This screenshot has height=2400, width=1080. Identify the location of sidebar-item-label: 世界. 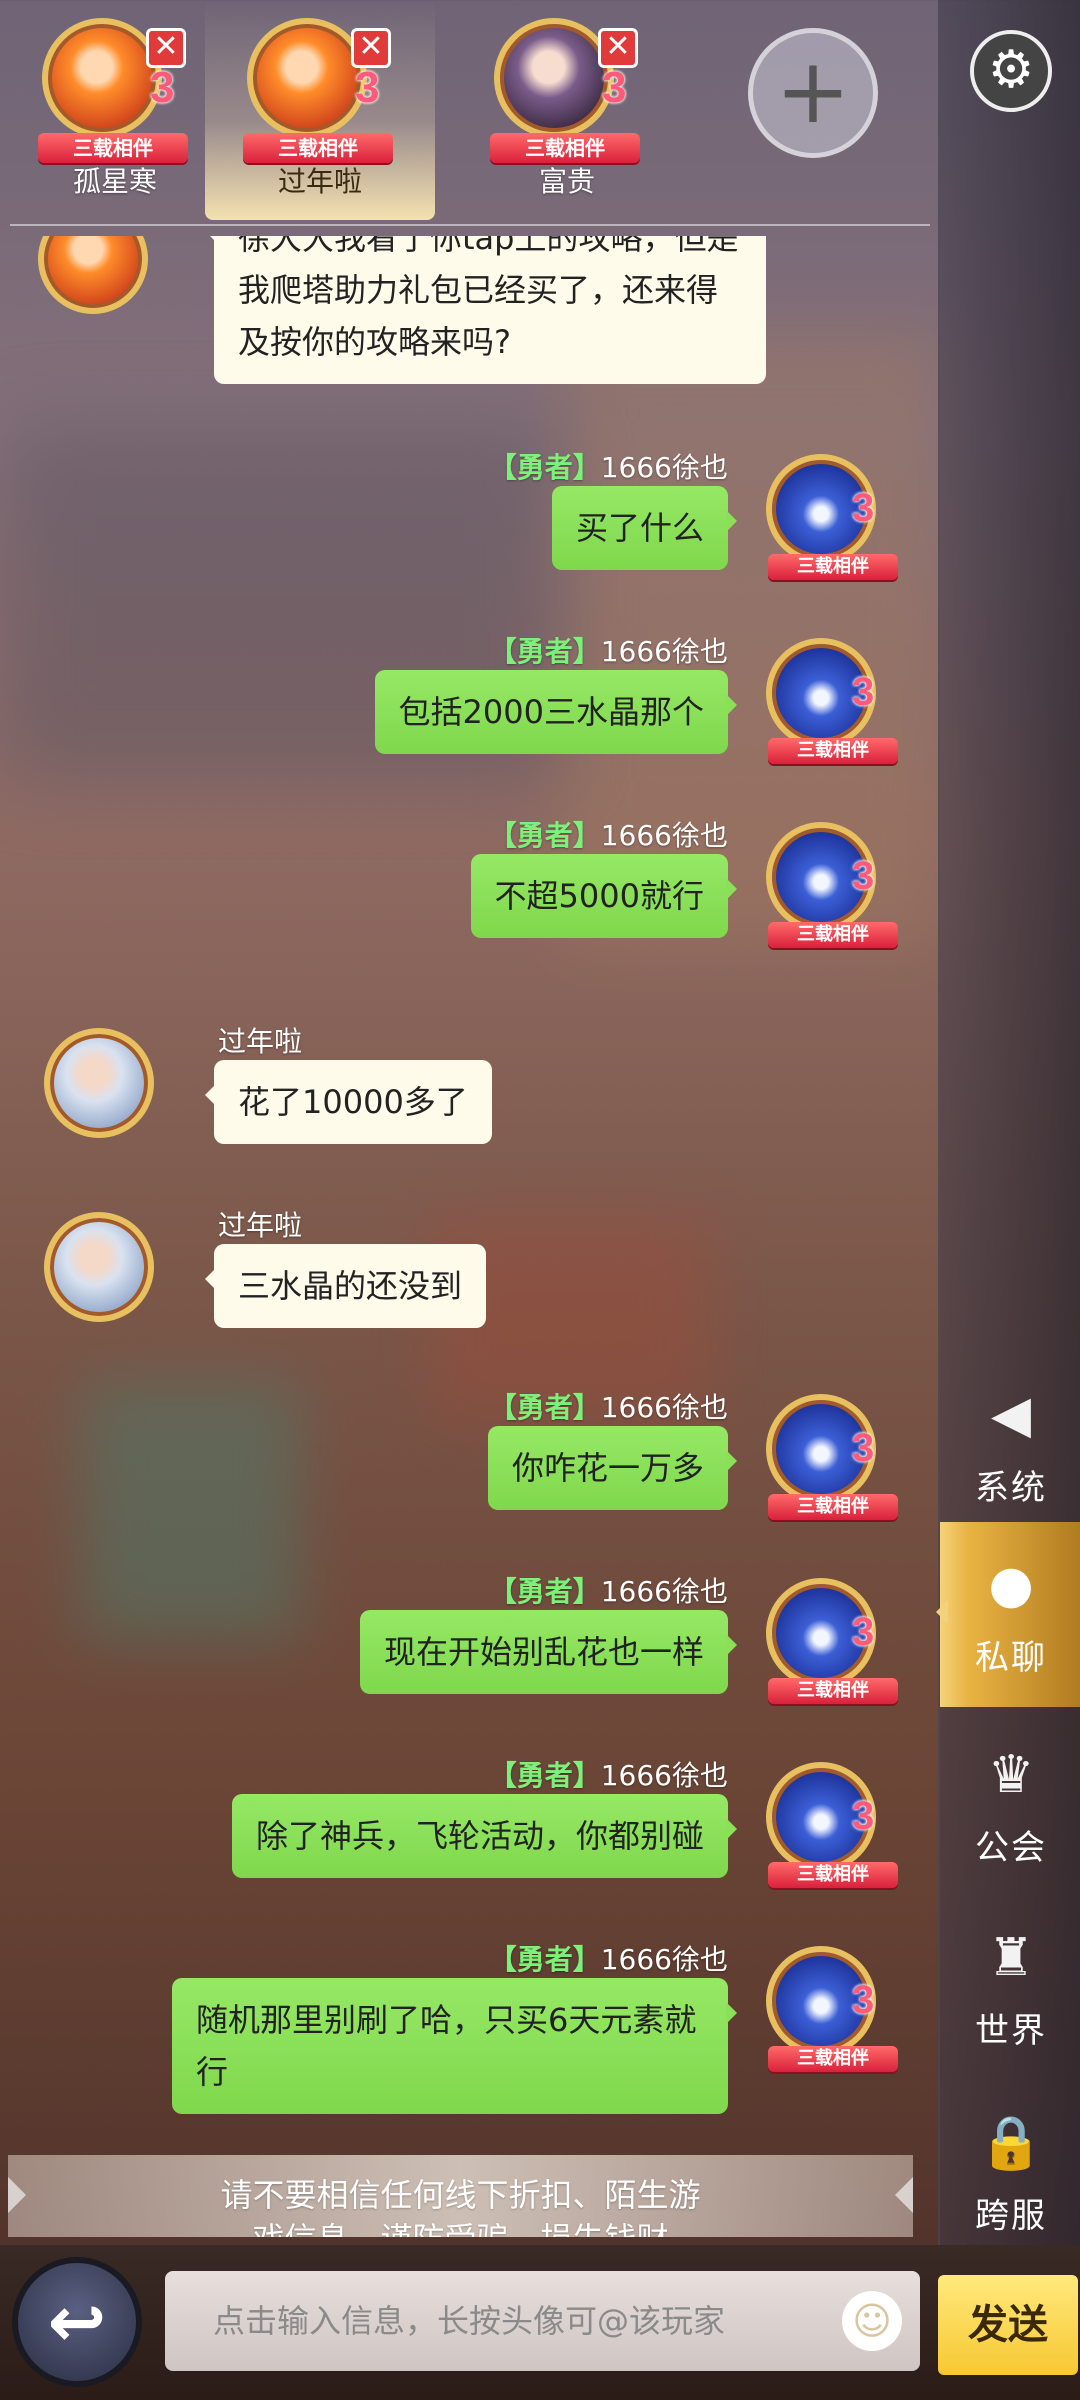
(1011, 2031).